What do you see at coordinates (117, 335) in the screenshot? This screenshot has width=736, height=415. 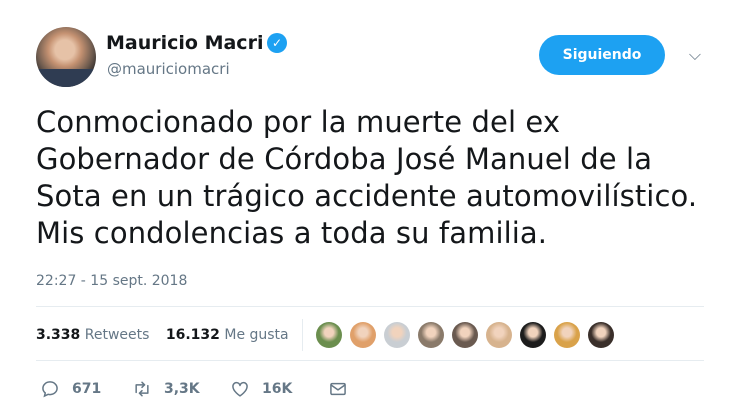 I see `retweets-label: Retweets` at bounding box center [117, 335].